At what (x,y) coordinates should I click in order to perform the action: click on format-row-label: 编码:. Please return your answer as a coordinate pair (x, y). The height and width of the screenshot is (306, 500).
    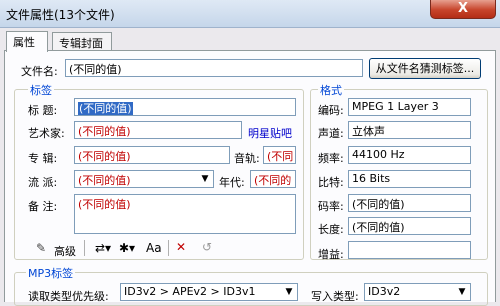
    Looking at the image, I should click on (331, 110).